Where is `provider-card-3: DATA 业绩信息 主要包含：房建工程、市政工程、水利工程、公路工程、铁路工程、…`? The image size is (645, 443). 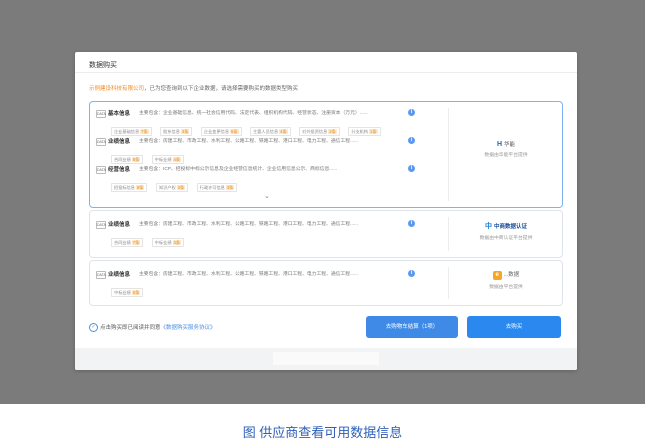 provider-card-3: DATA 业绩信息 主要包含：房建工程、市政工程、水利工程、公路工程、铁路工程、… is located at coordinates (326, 283).